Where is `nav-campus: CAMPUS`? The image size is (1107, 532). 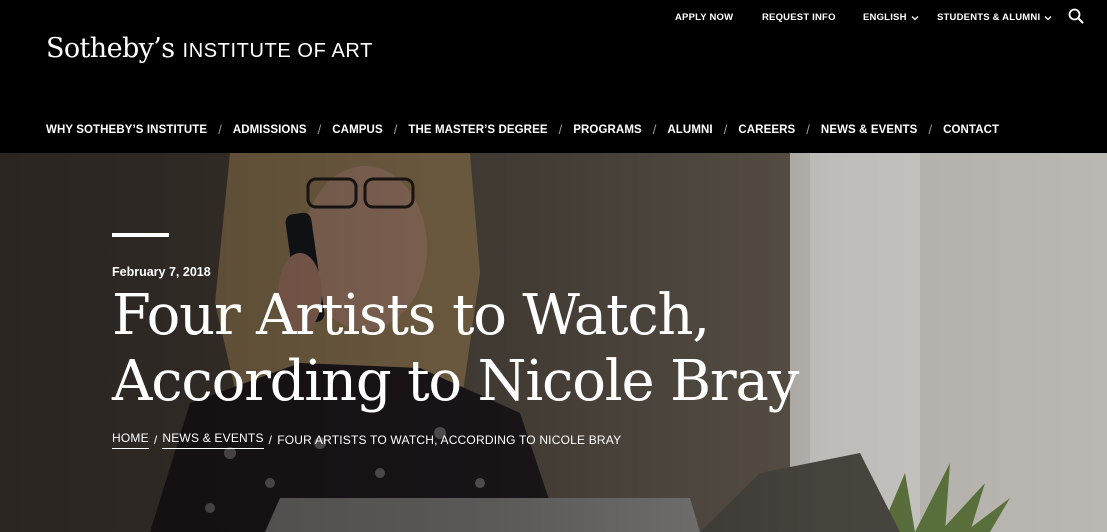
nav-campus: CAMPUS is located at coordinates (357, 130).